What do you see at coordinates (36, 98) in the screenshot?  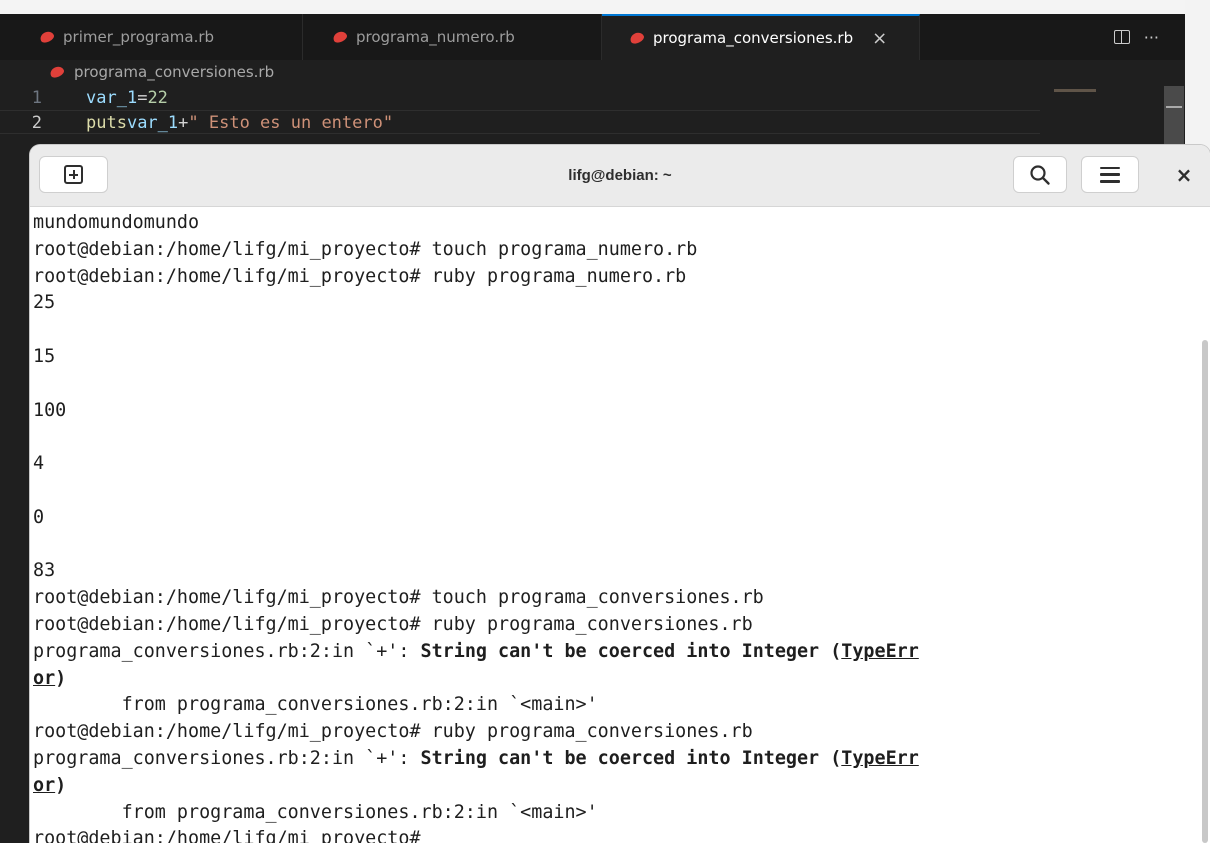 I see `line-number: 1` at bounding box center [36, 98].